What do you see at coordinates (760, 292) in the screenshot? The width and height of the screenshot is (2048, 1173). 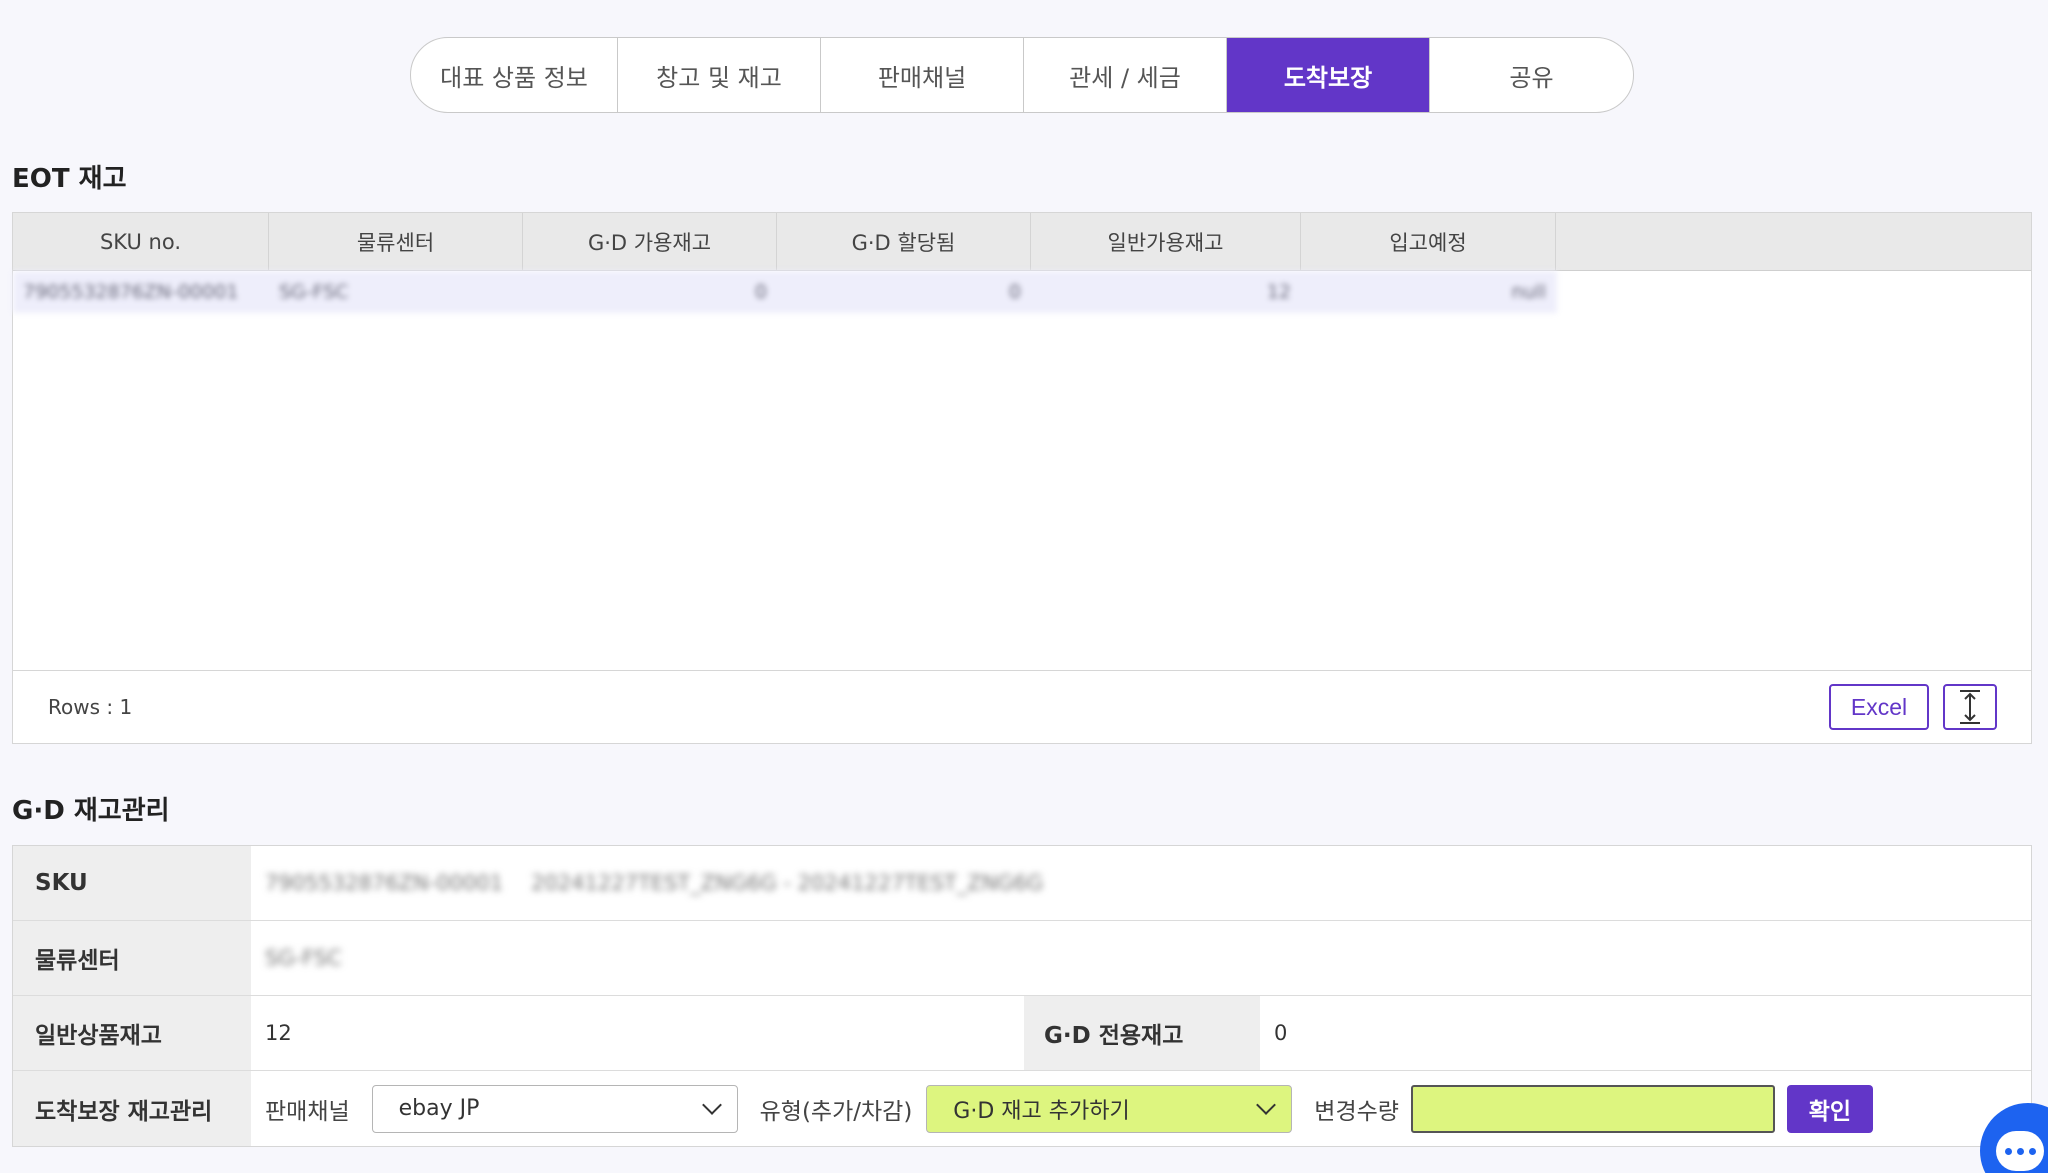 I see `cell-gd-available: 0` at bounding box center [760, 292].